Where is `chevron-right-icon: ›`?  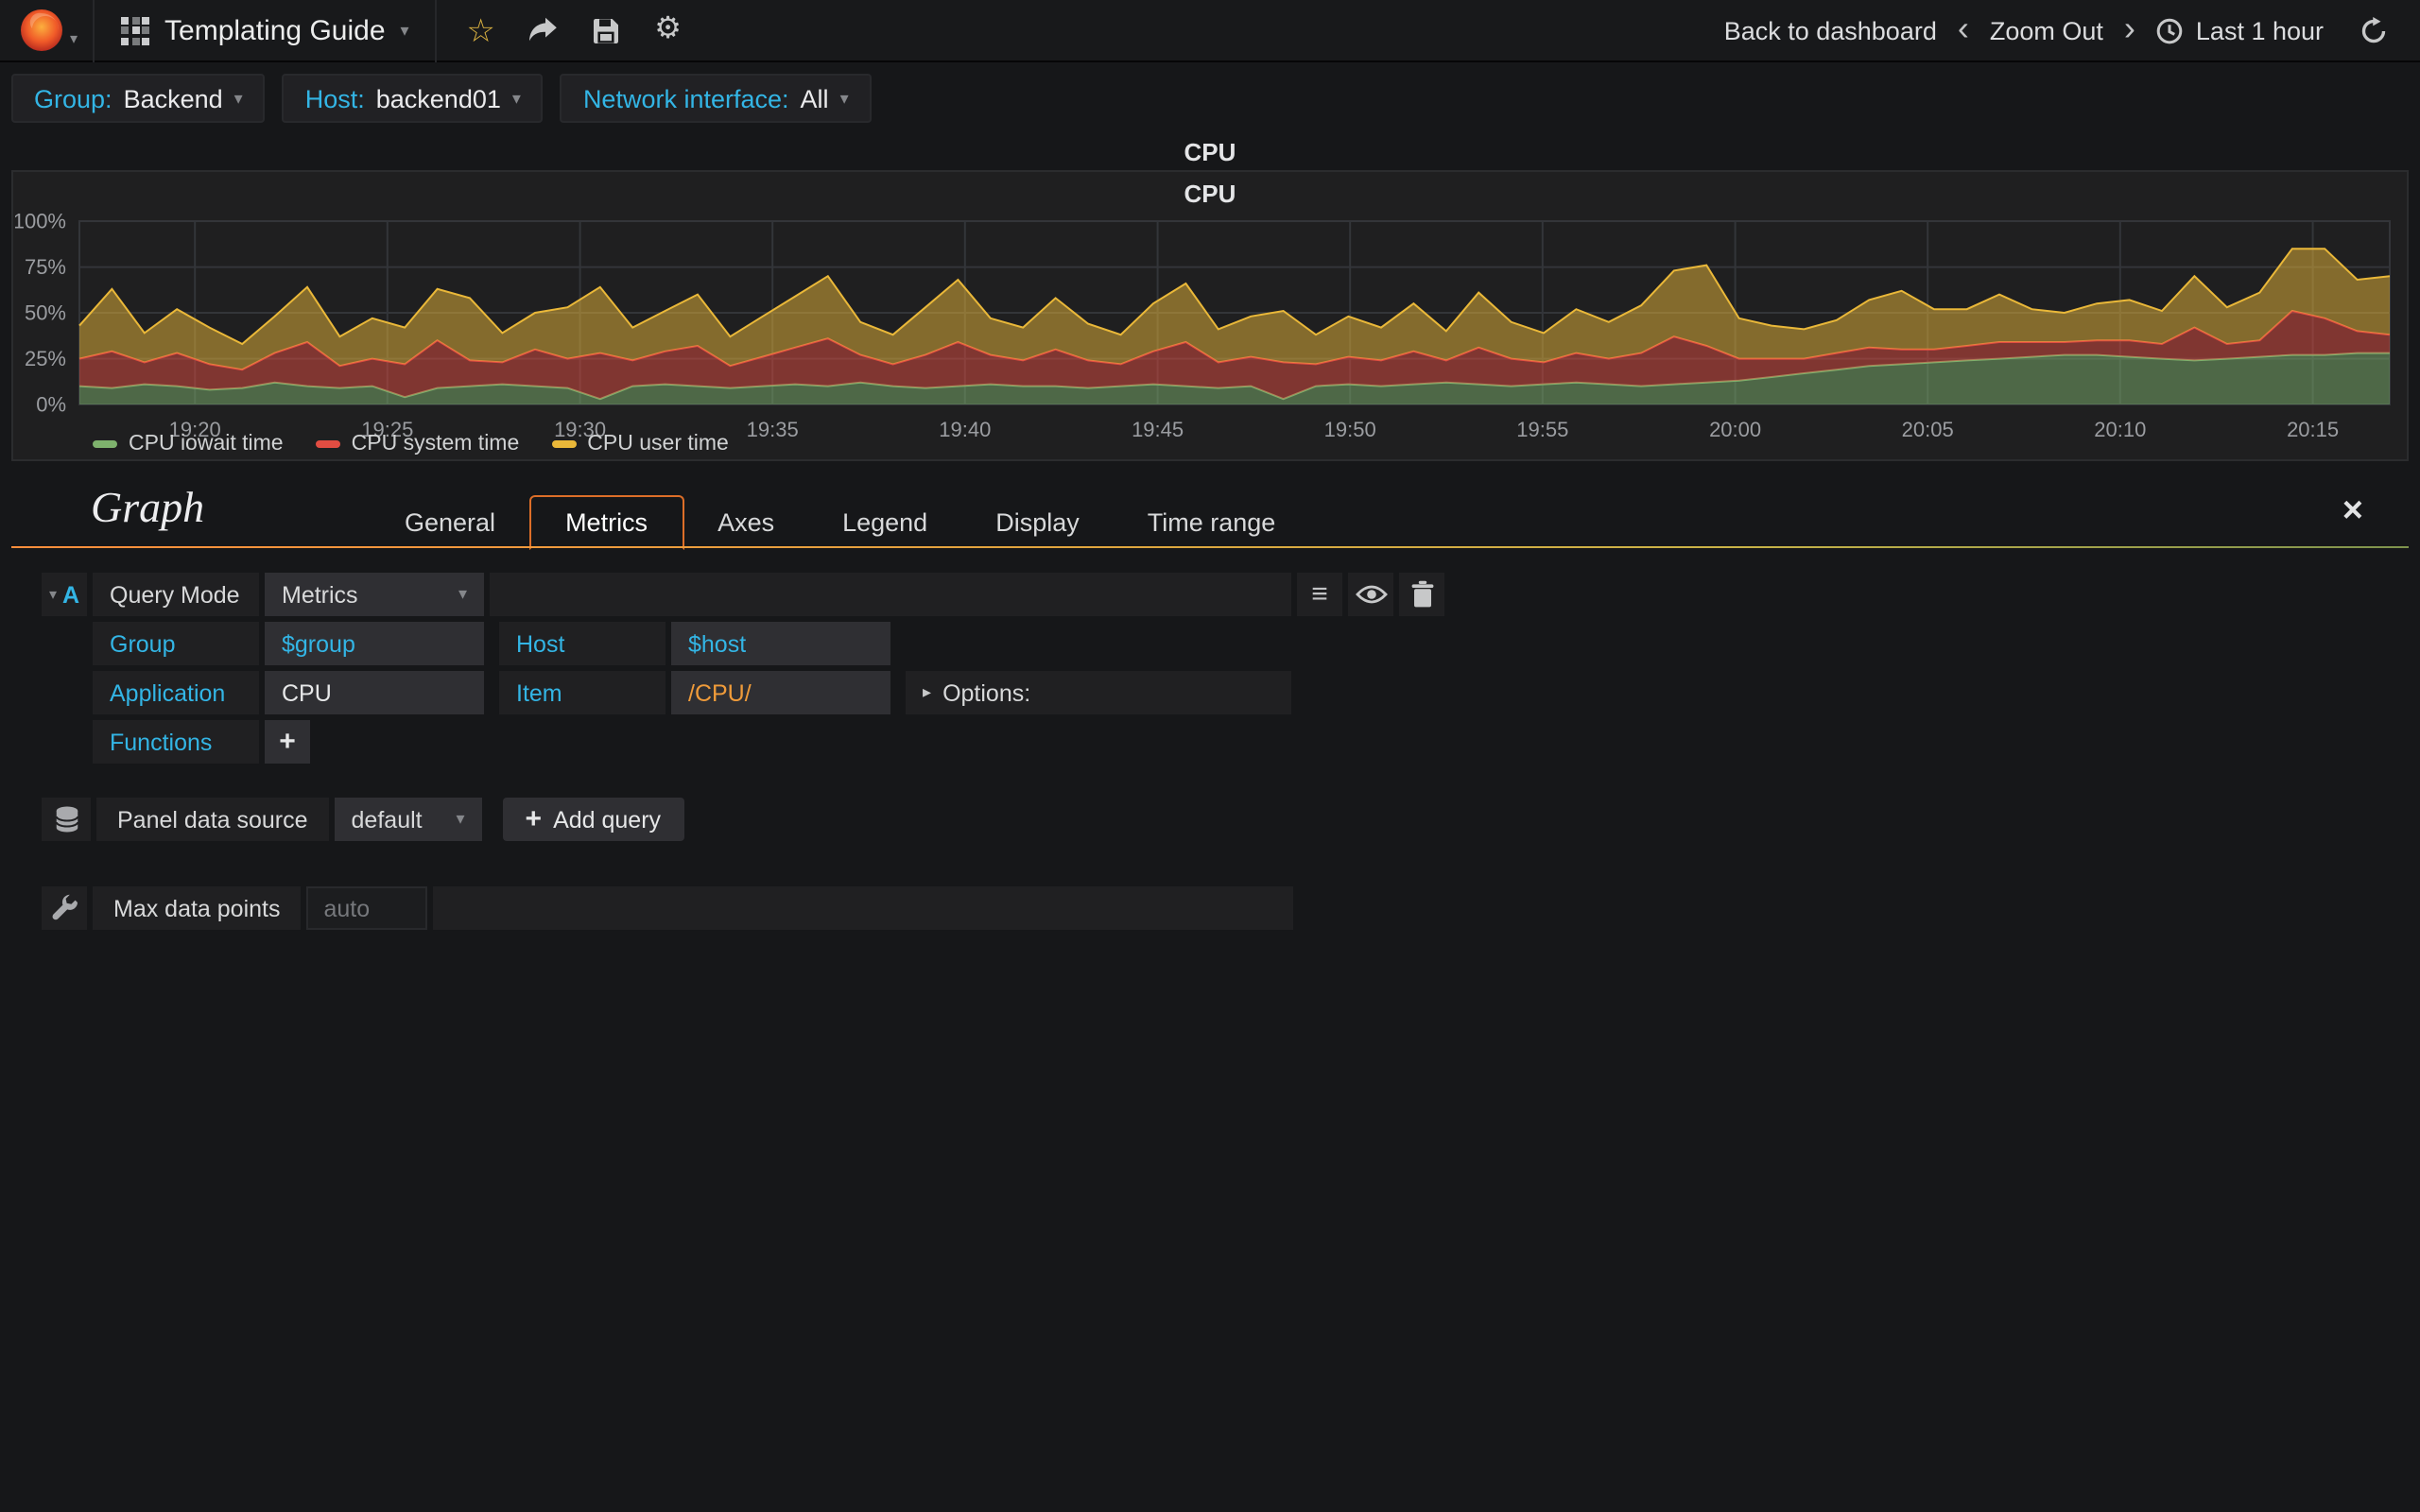
chevron-right-icon: › is located at coordinates (2129, 28).